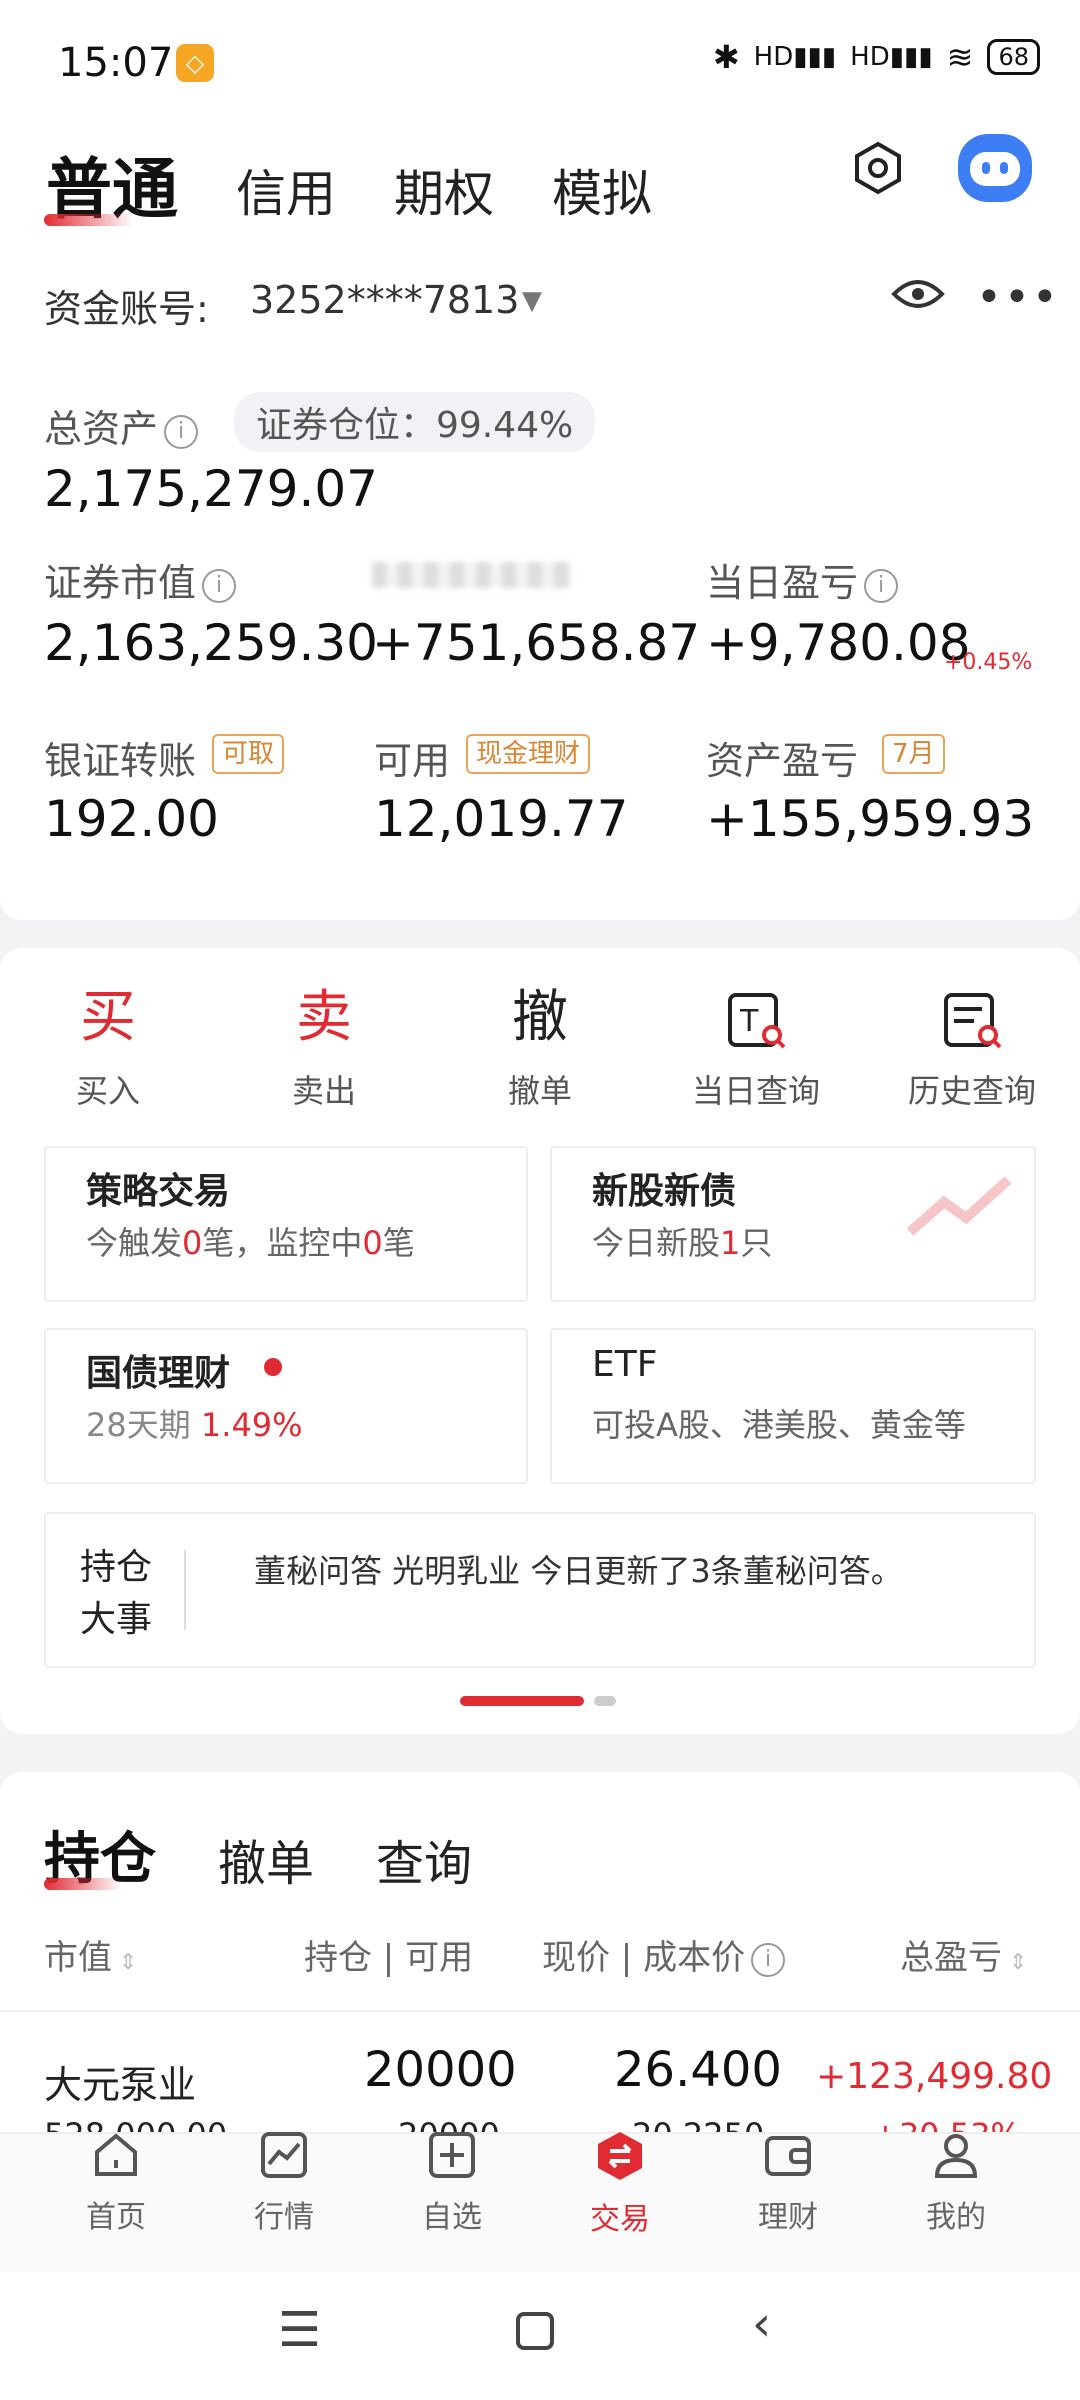 The height and width of the screenshot is (2400, 1080). I want to click on market-value: 2,163,259.30, so click(211, 643).